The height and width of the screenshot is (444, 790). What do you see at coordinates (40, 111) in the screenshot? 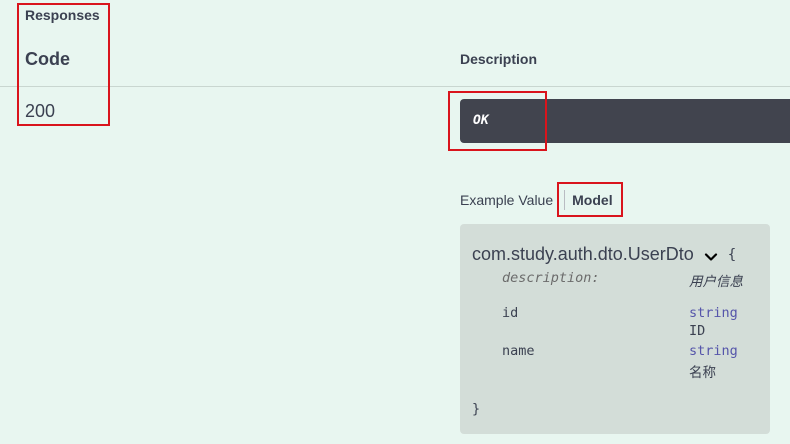
I see `response-code: 200` at bounding box center [40, 111].